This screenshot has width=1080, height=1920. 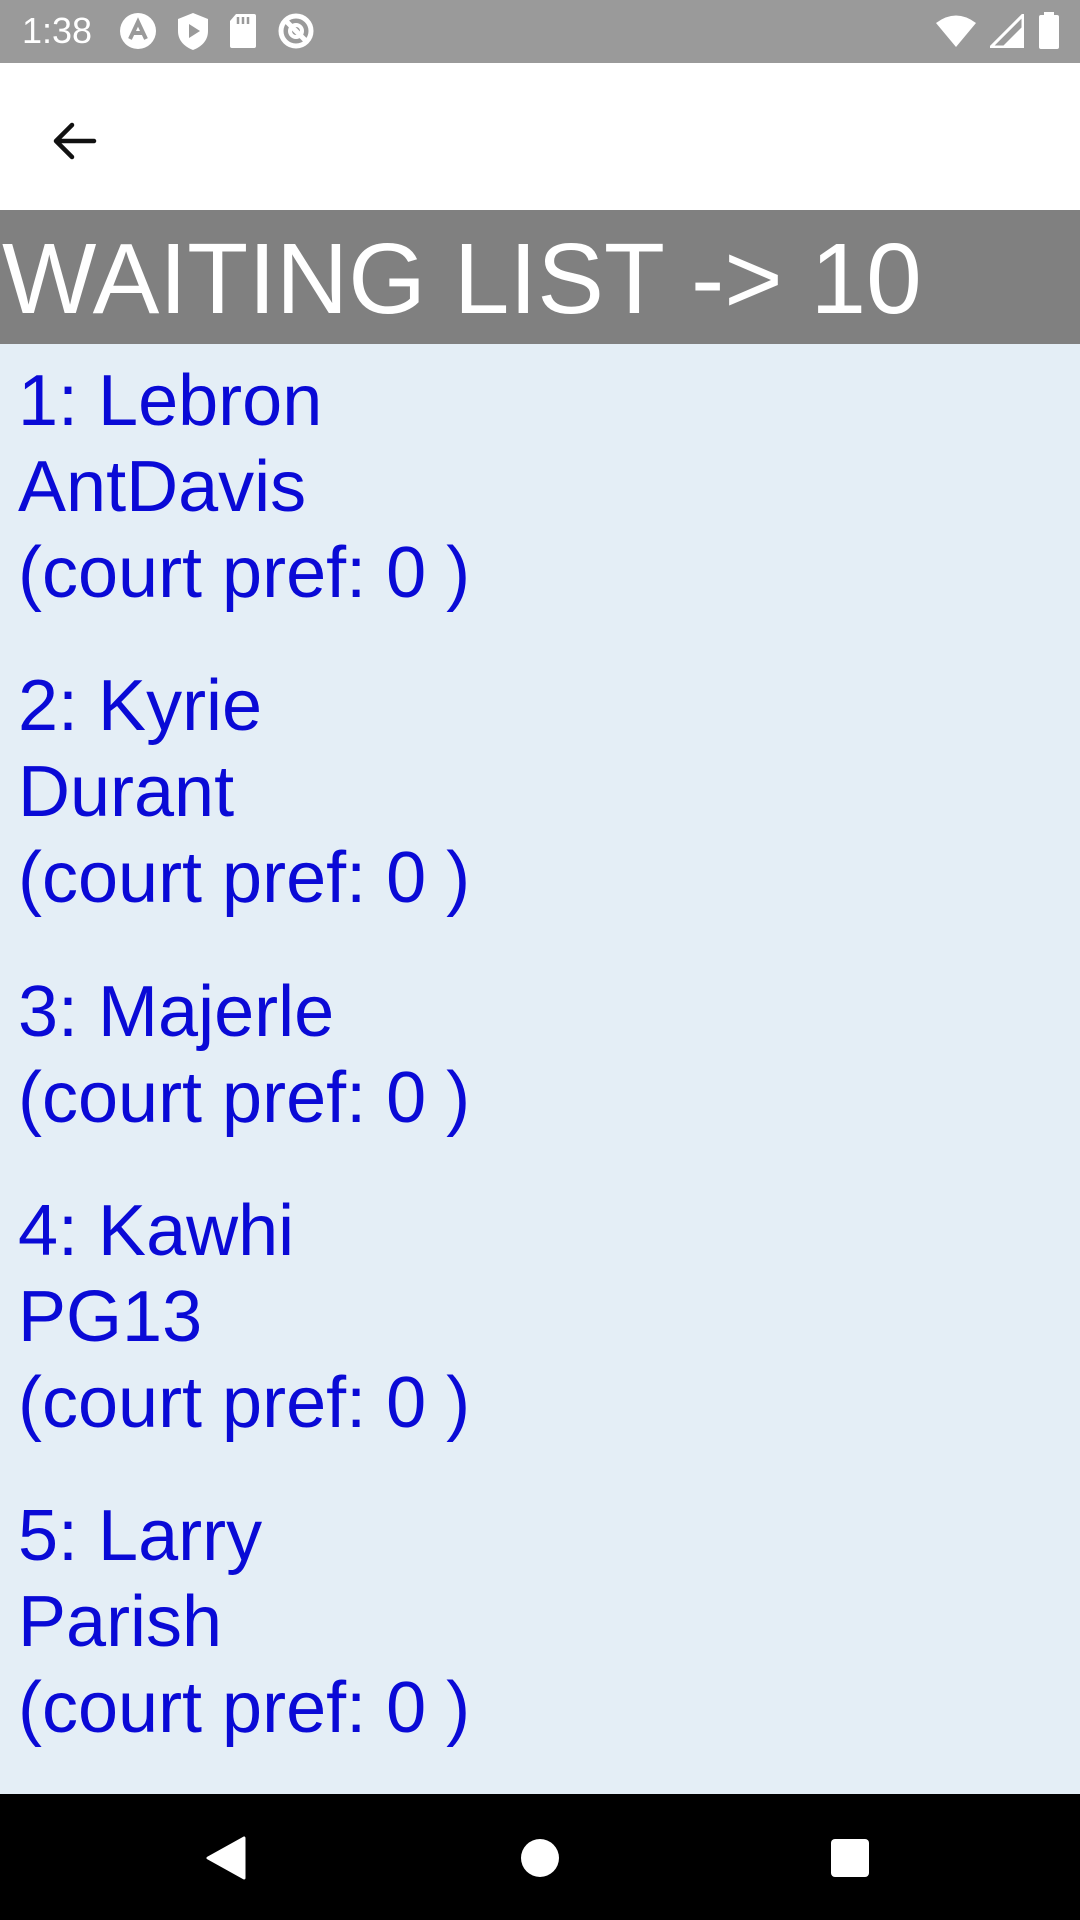 What do you see at coordinates (170, 401) in the screenshot?
I see `list-item-line: 1: Lebron` at bounding box center [170, 401].